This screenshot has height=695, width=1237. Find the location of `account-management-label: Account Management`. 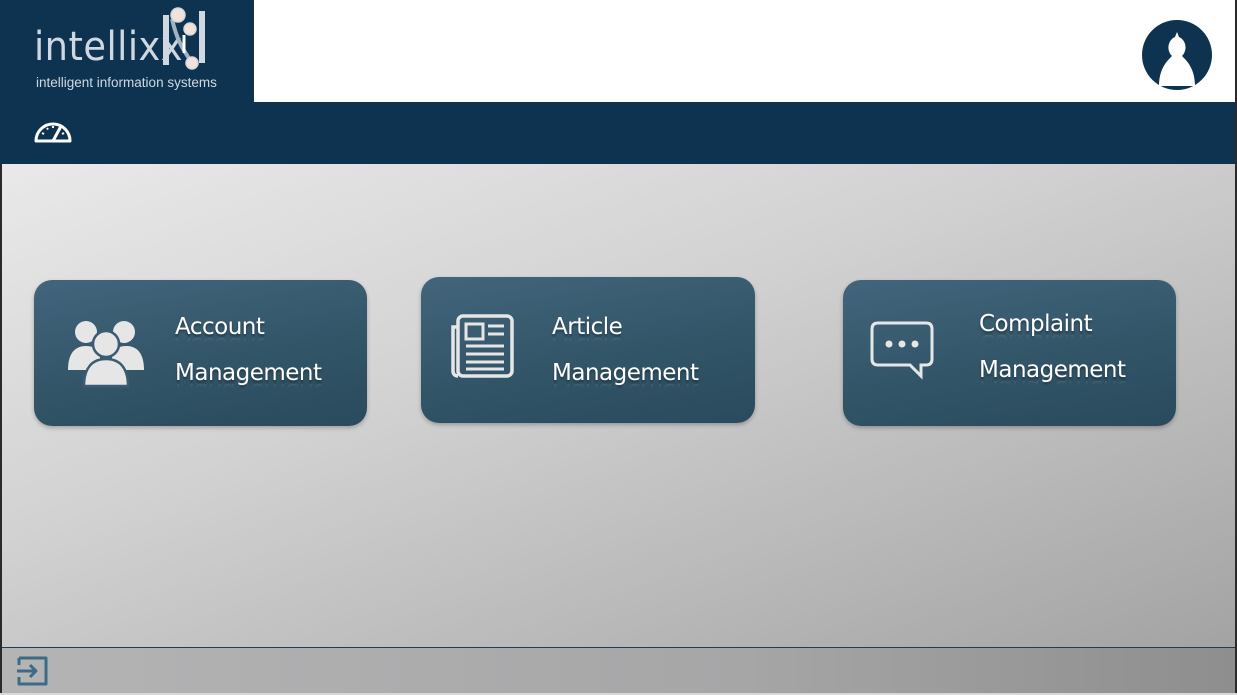

account-management-label: Account Management is located at coordinates (248, 350).